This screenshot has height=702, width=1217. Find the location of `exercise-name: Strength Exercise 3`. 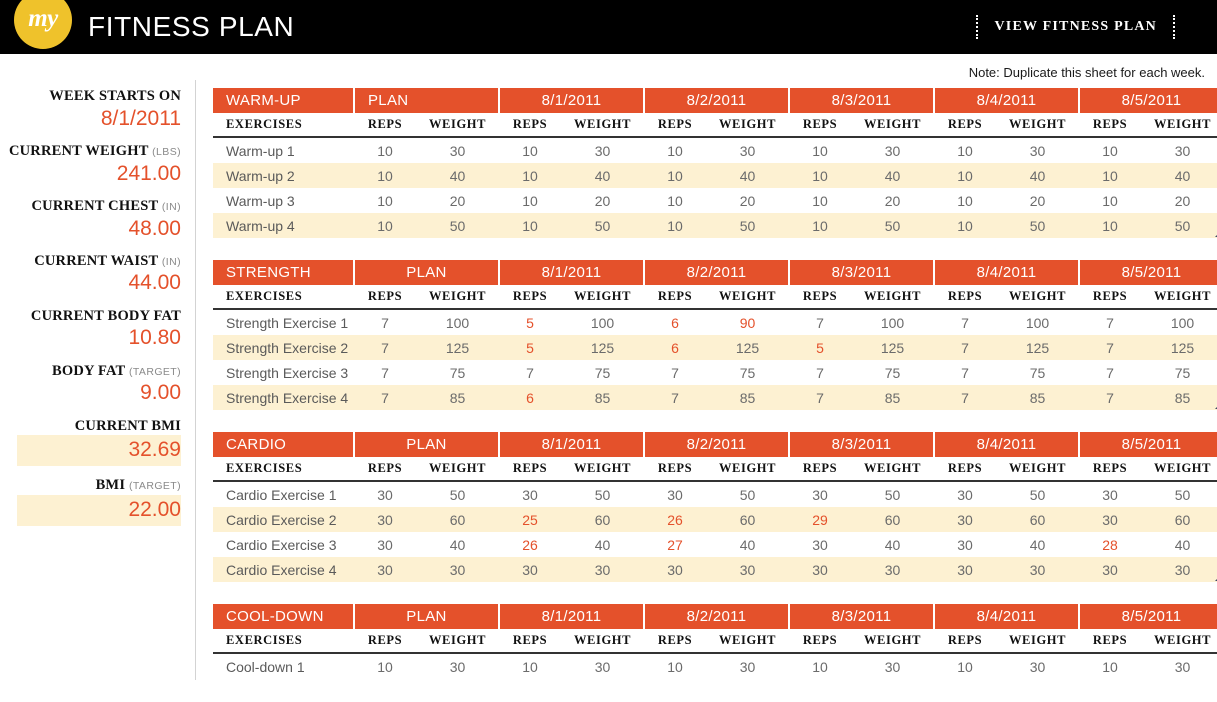

exercise-name: Strength Exercise 3 is located at coordinates (283, 373).